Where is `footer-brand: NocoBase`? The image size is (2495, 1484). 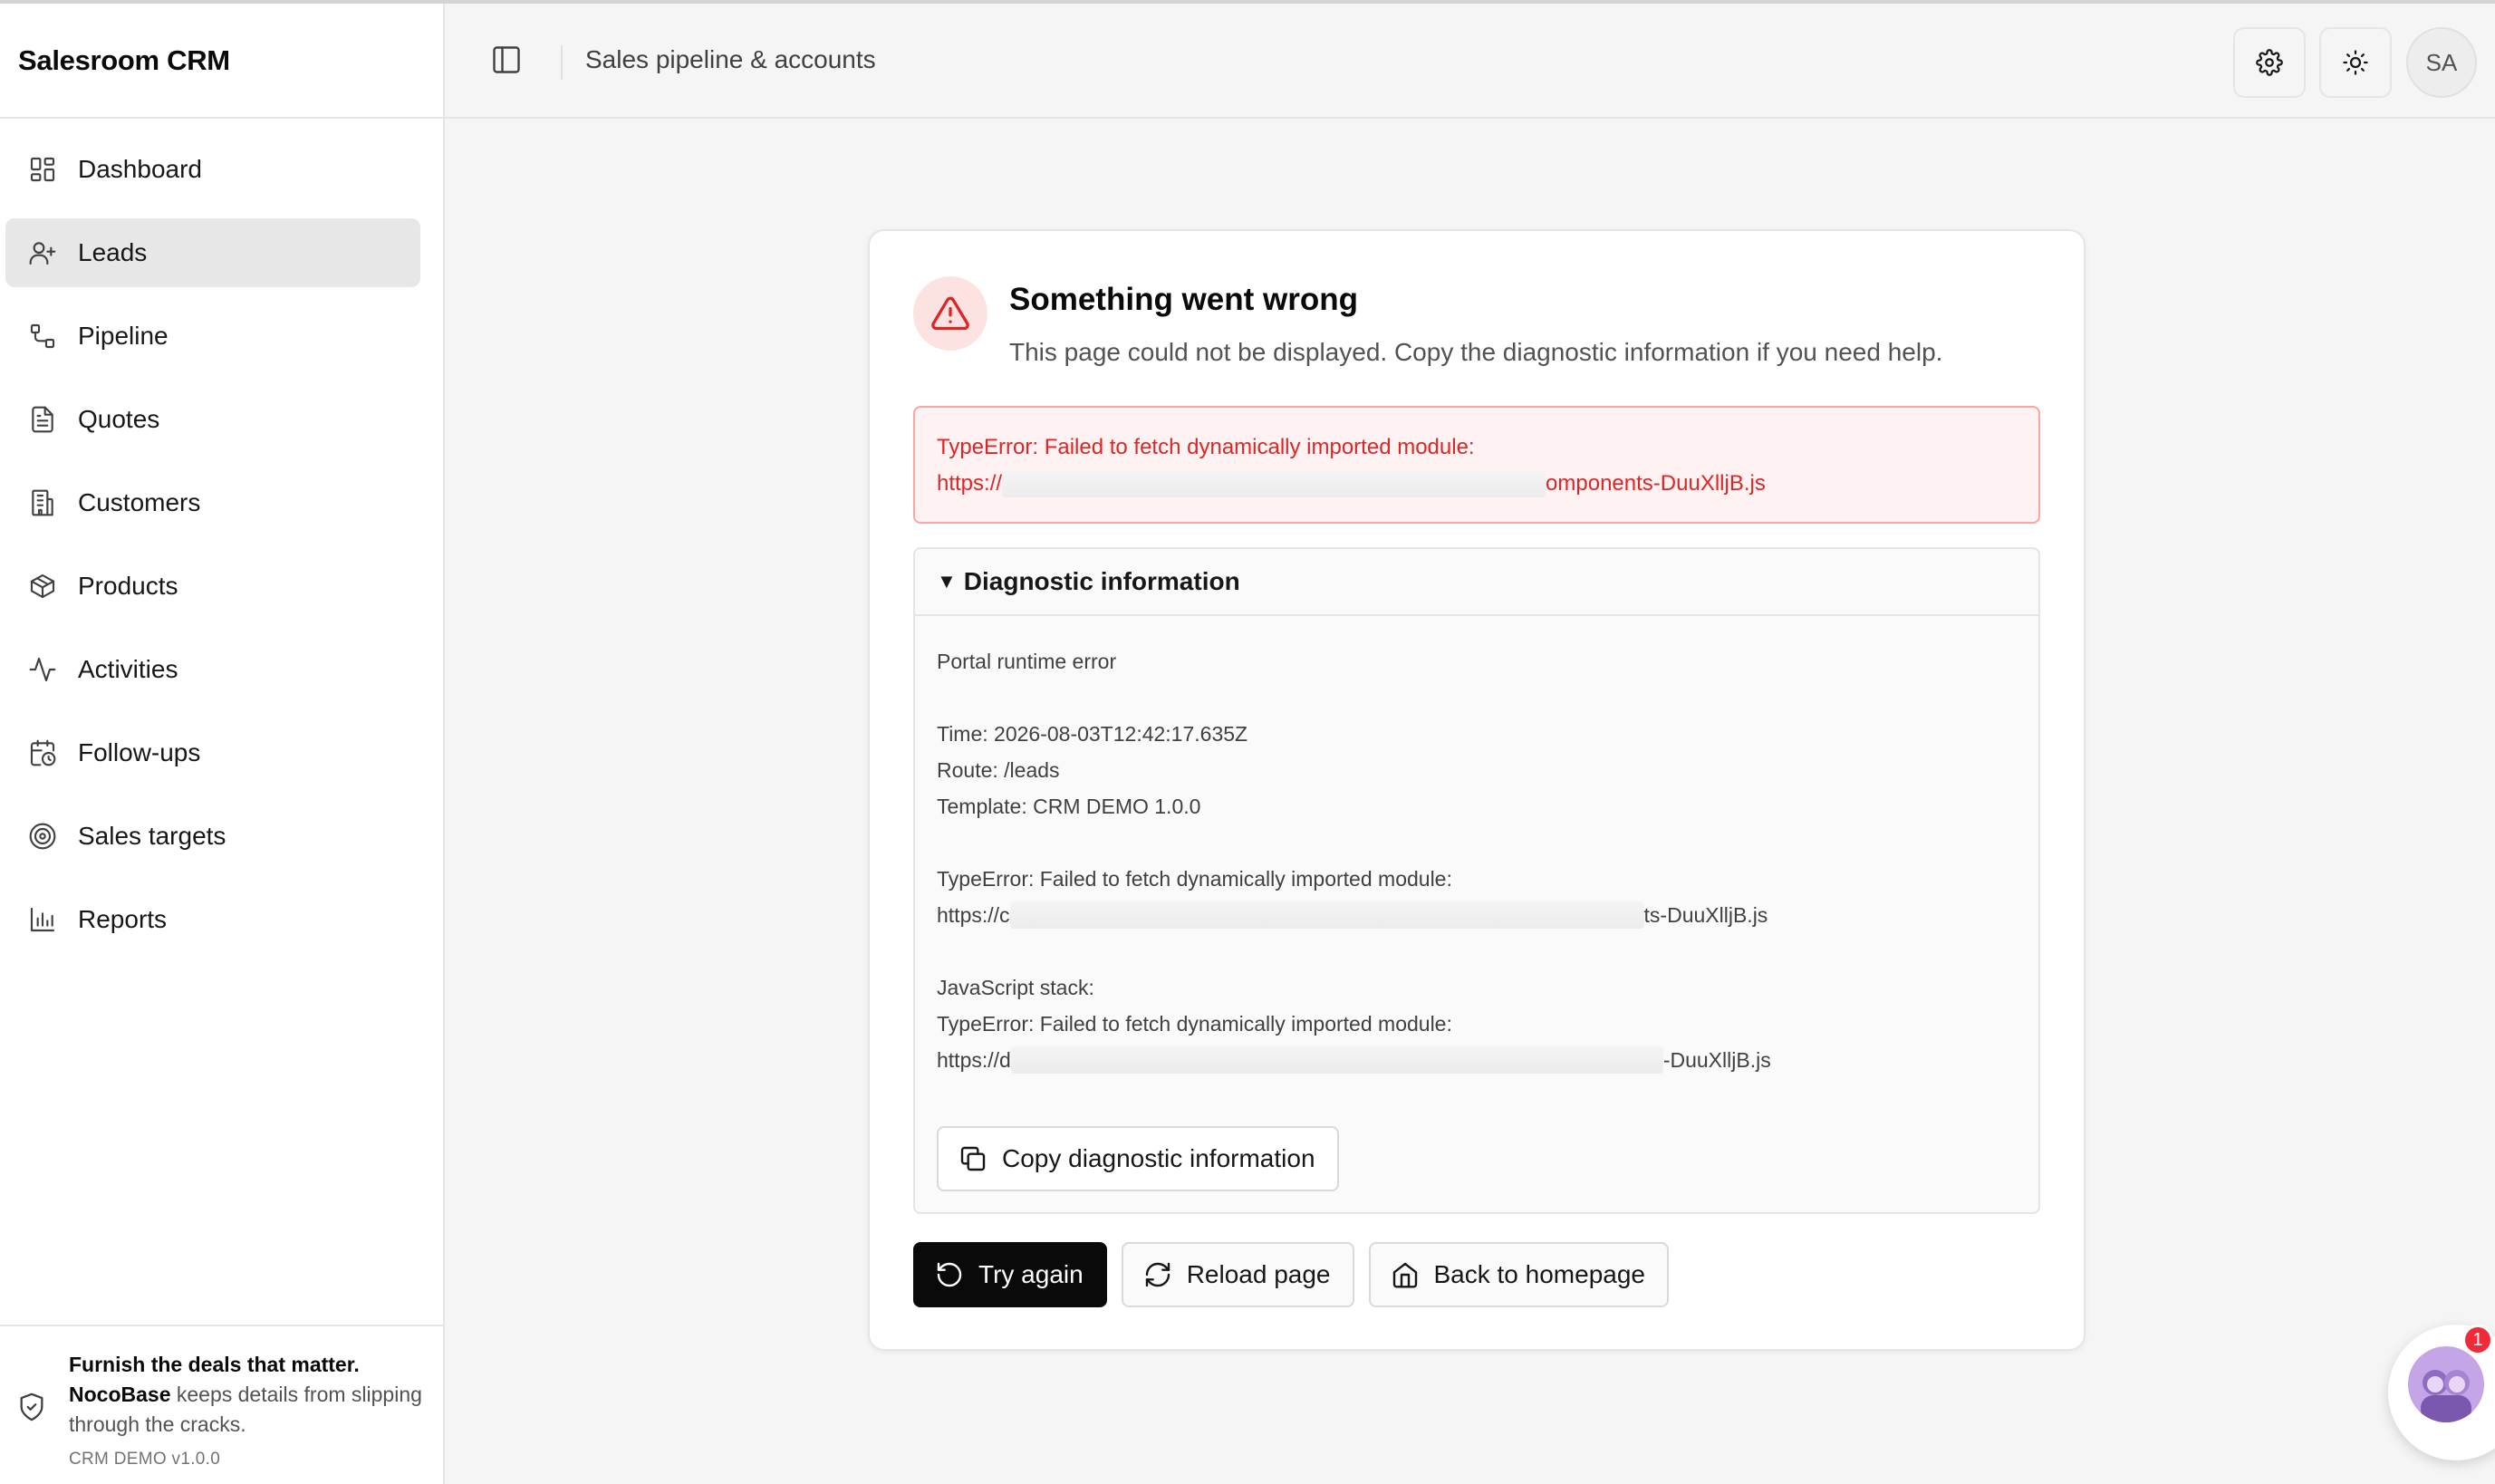 footer-brand: NocoBase is located at coordinates (120, 1395).